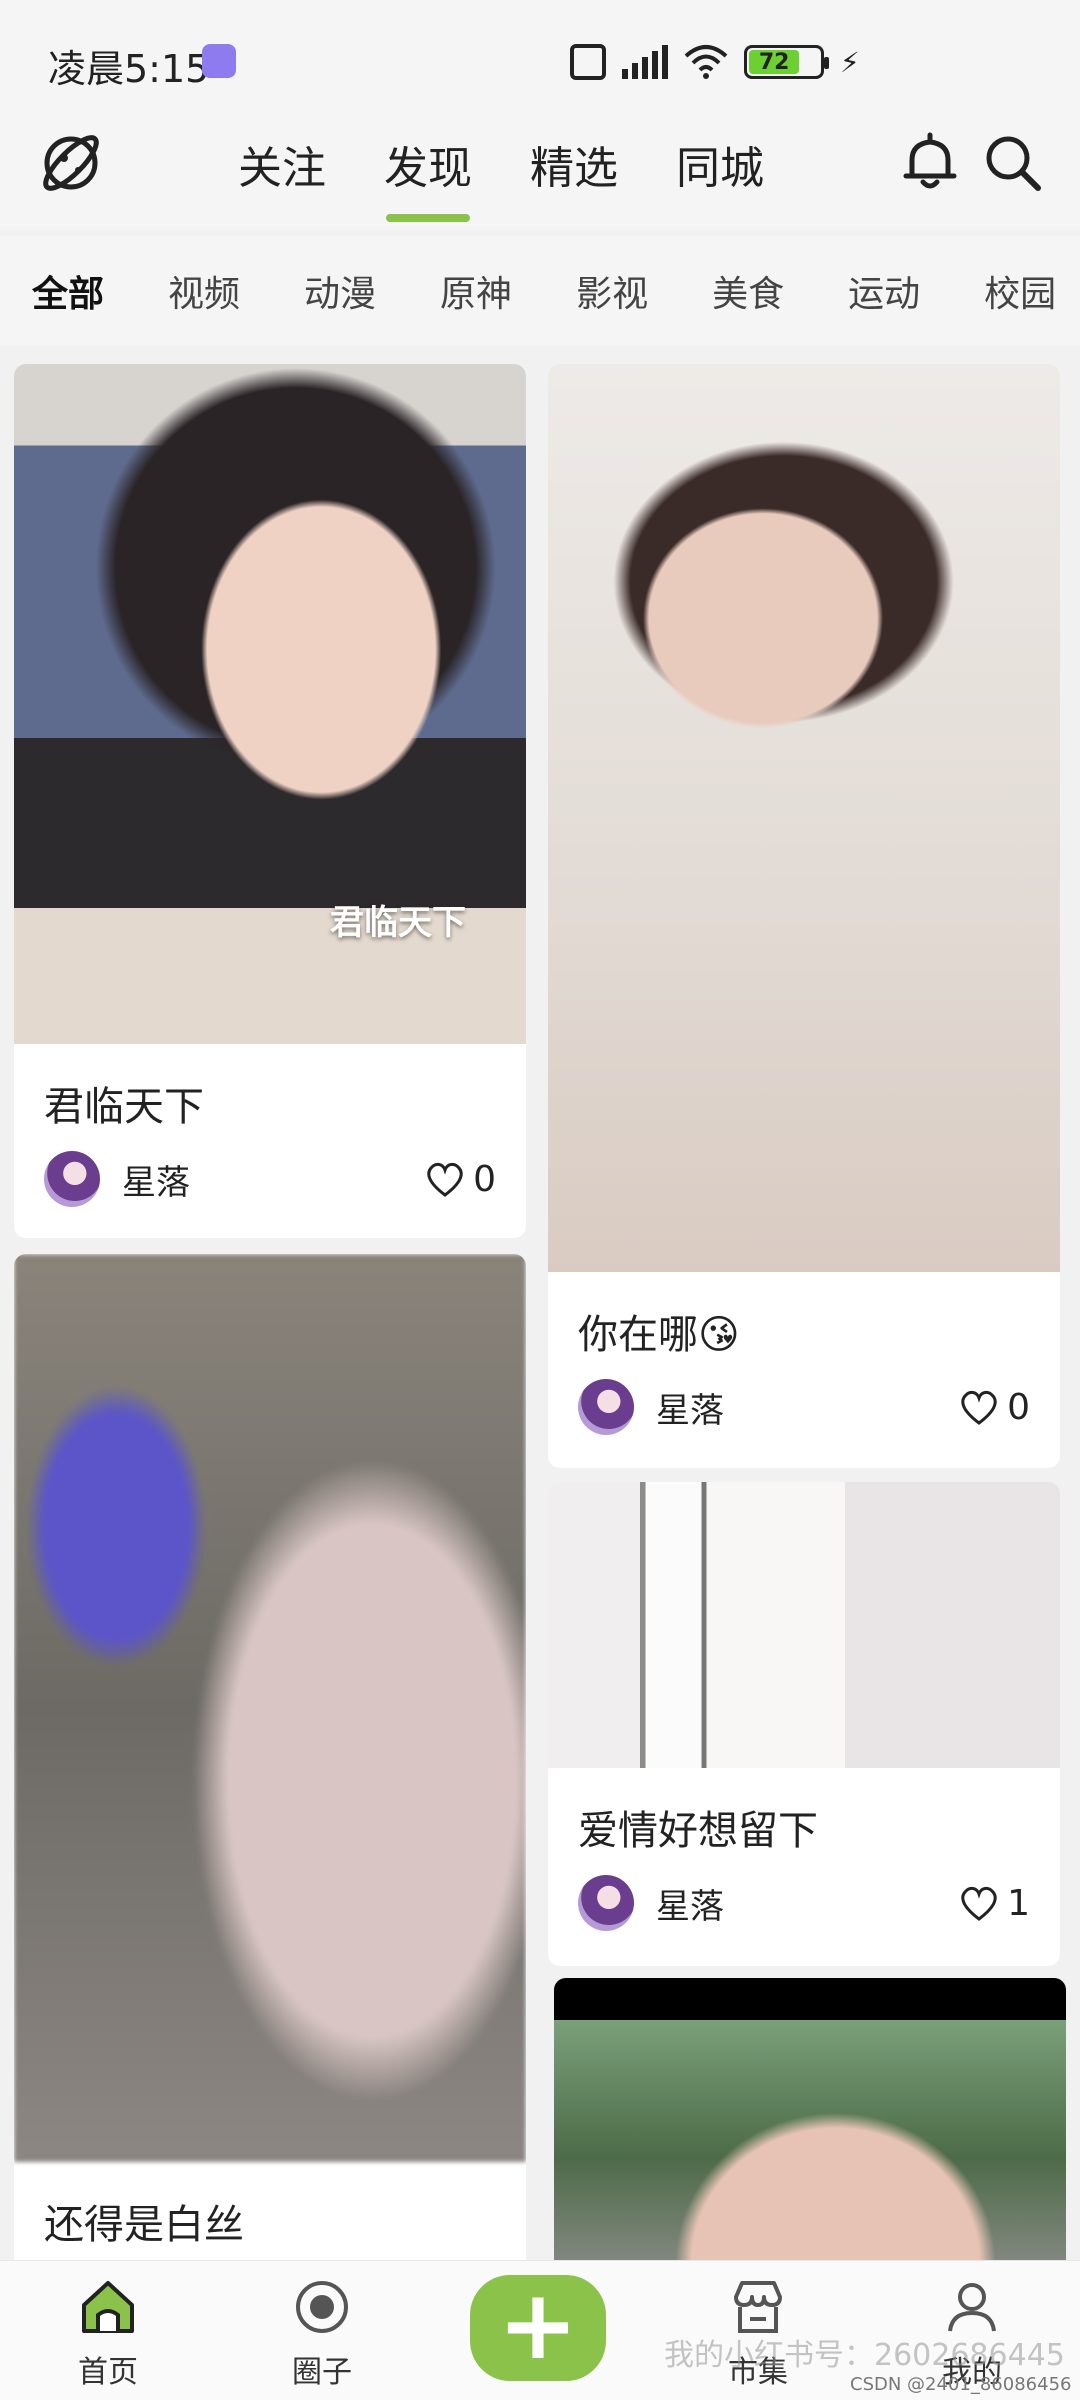 This screenshot has height=2400, width=1080. What do you see at coordinates (428, 164) in the screenshot?
I see `tab-discover: 发现` at bounding box center [428, 164].